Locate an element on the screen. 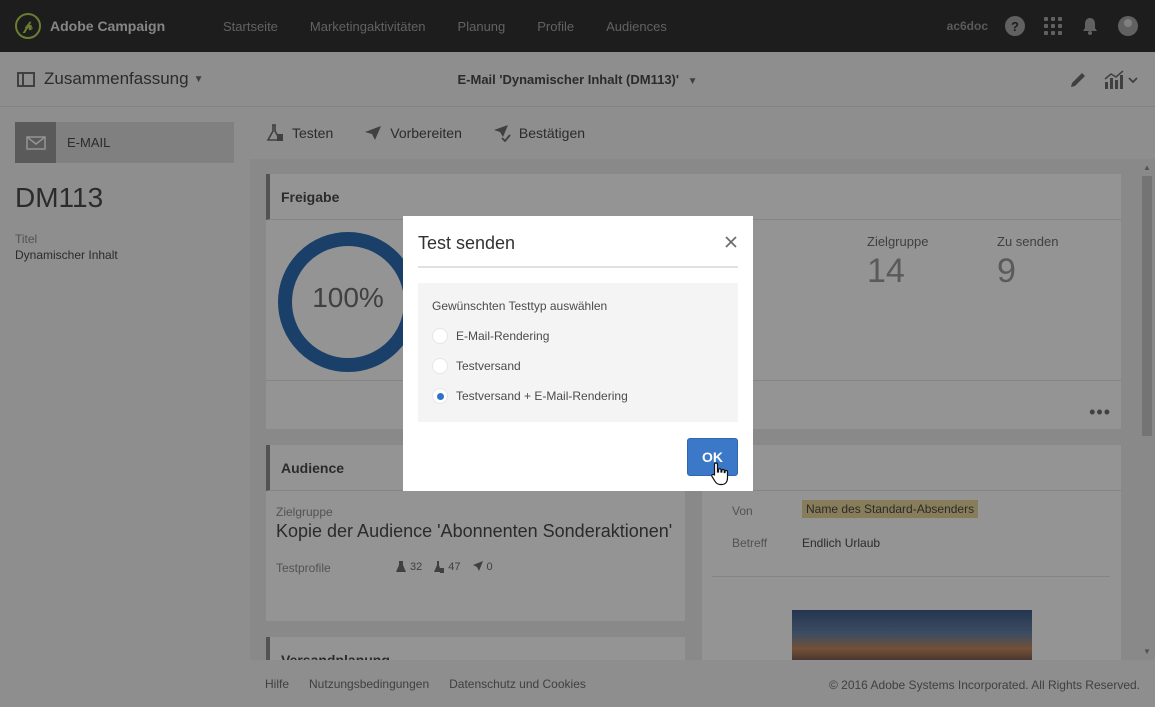 The image size is (1155, 707). option-label: E-Mail-Rendering is located at coordinates (503, 336).